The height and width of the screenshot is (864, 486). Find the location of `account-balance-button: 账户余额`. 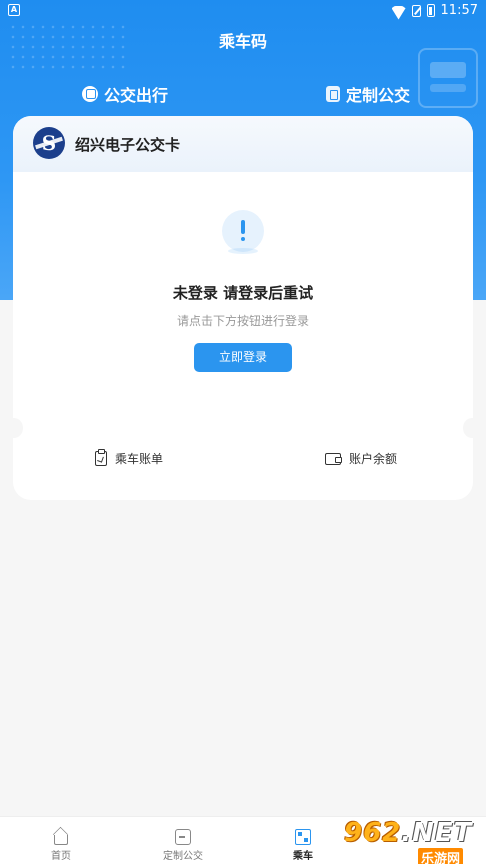

account-balance-button: 账户余额 is located at coordinates (361, 458).